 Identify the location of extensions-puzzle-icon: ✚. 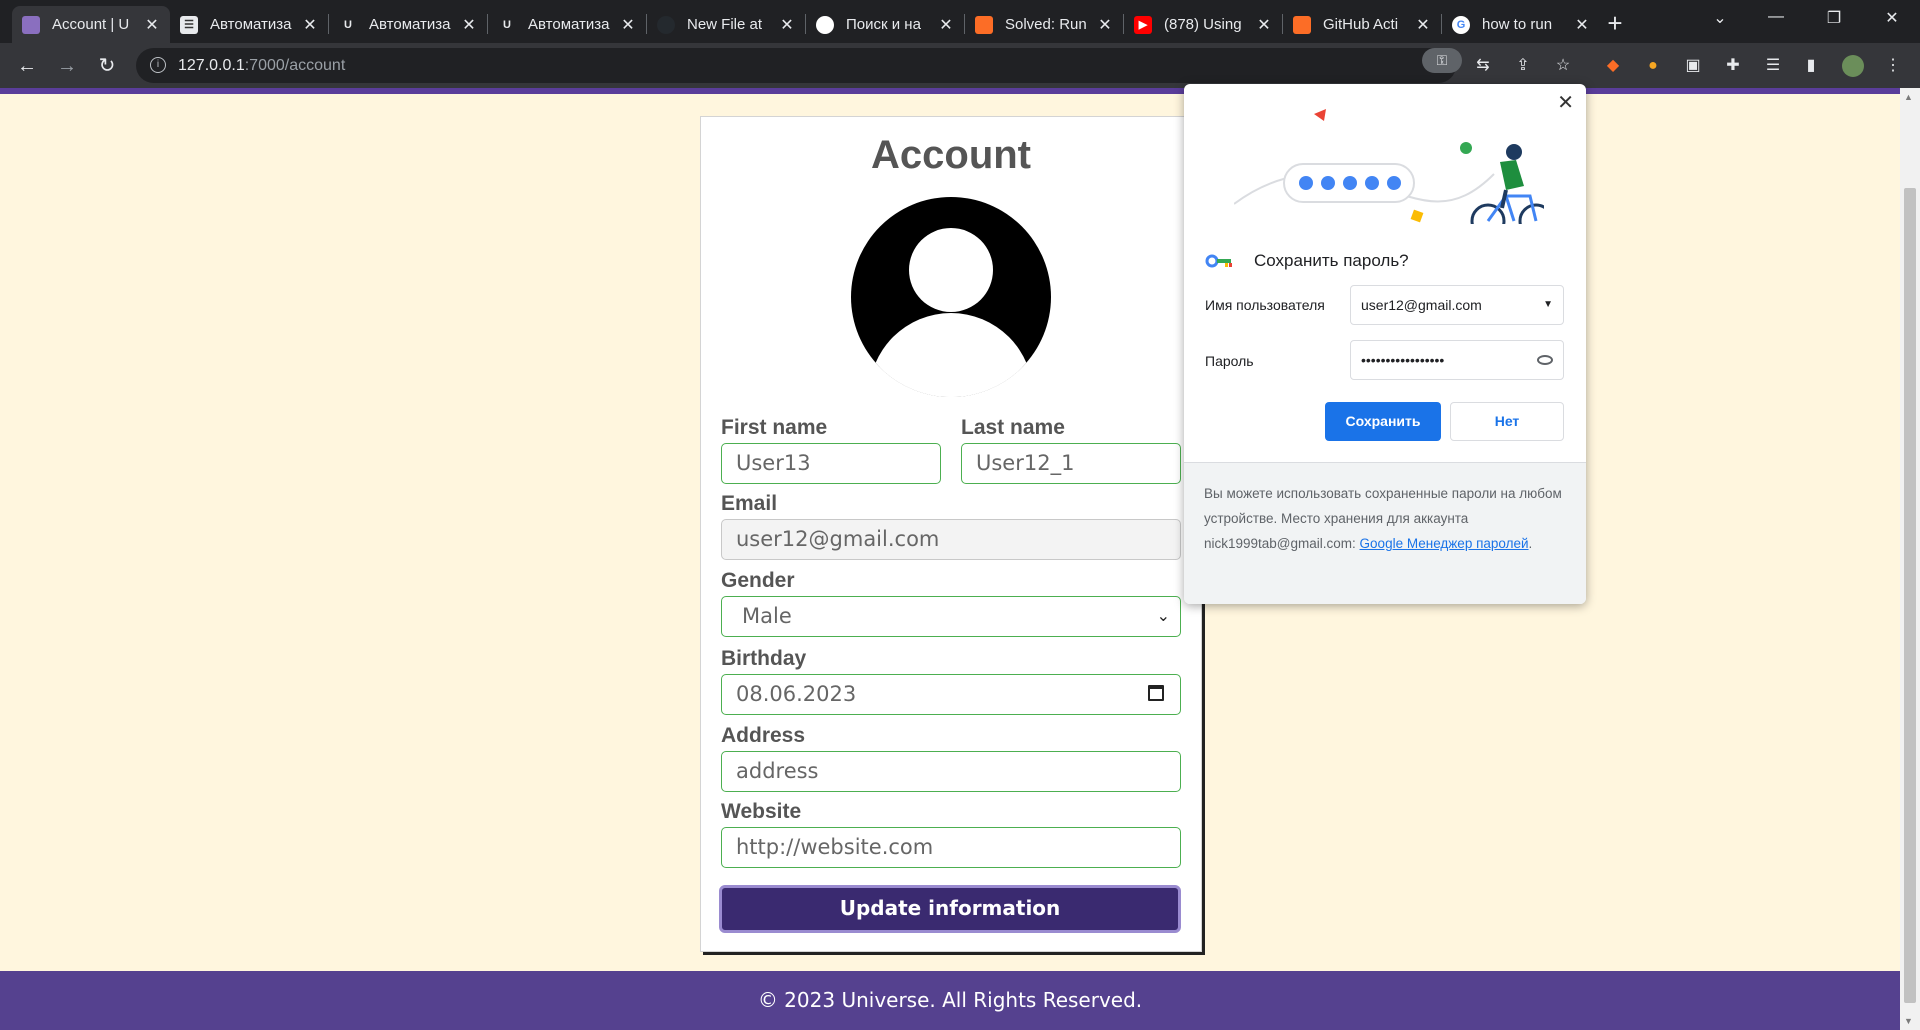
(1733, 66).